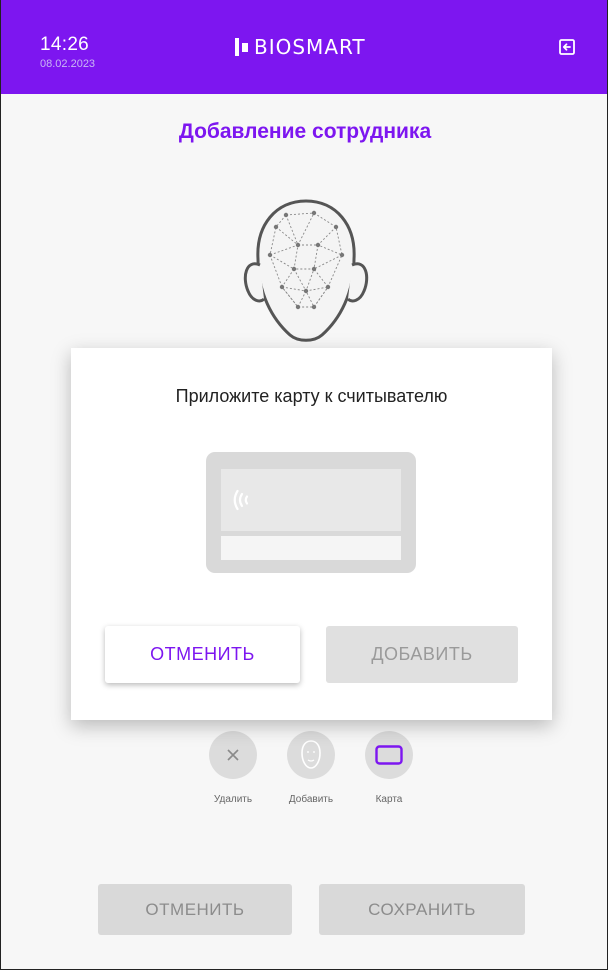 The width and height of the screenshot is (608, 970). What do you see at coordinates (306, 275) in the screenshot?
I see `face-scan-icon` at bounding box center [306, 275].